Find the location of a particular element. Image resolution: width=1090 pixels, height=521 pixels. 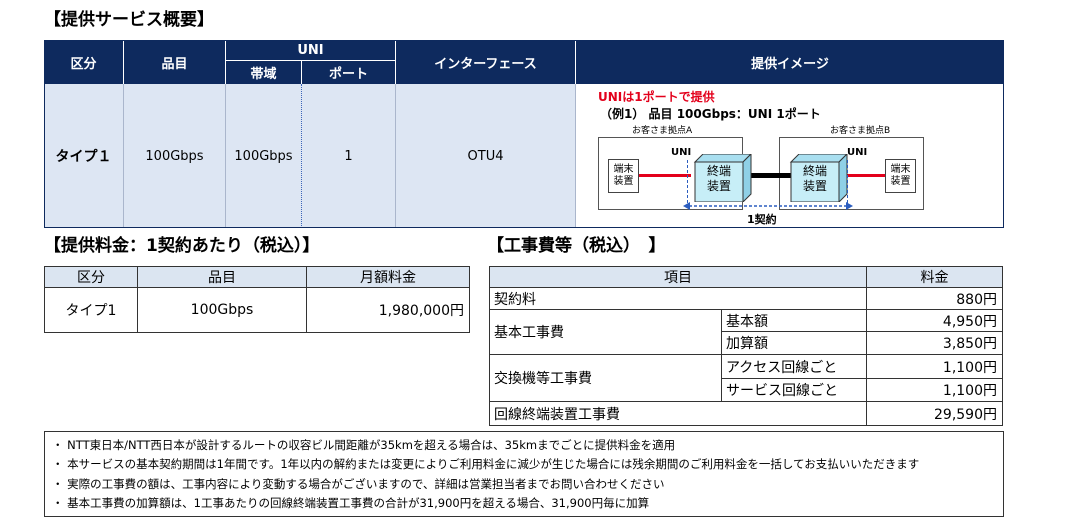

fee-title: 【提供料金：1契約あたり（税込）】 is located at coordinates (182, 246).